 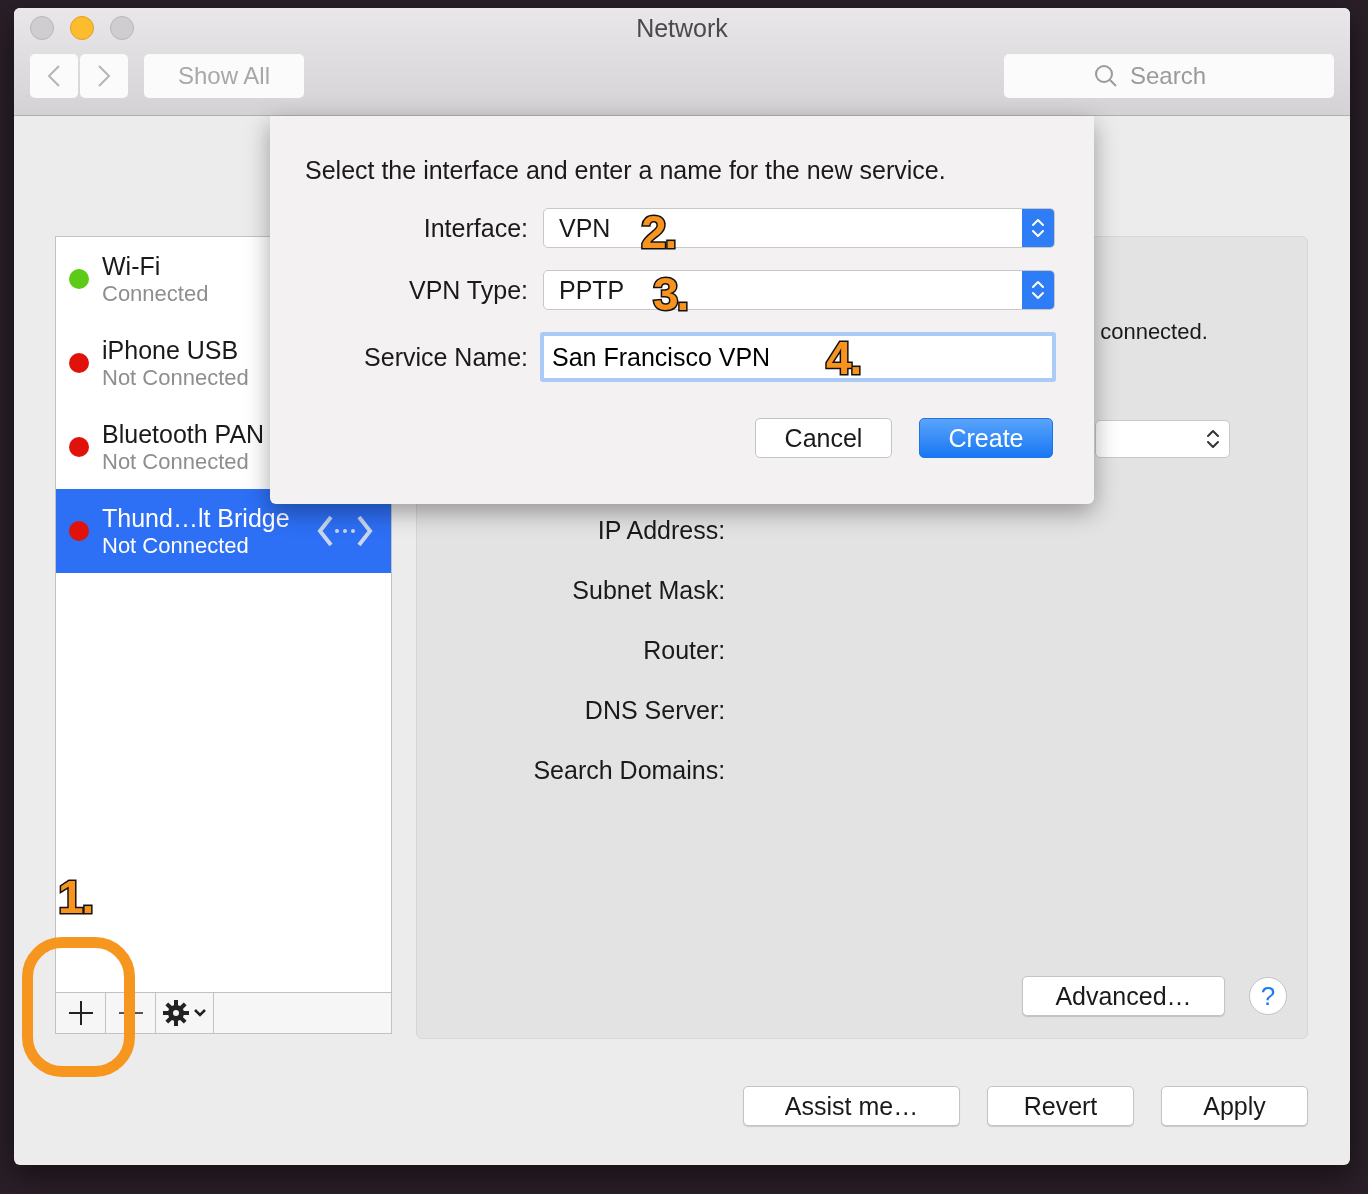 I want to click on search-icon, so click(x=1106, y=76).